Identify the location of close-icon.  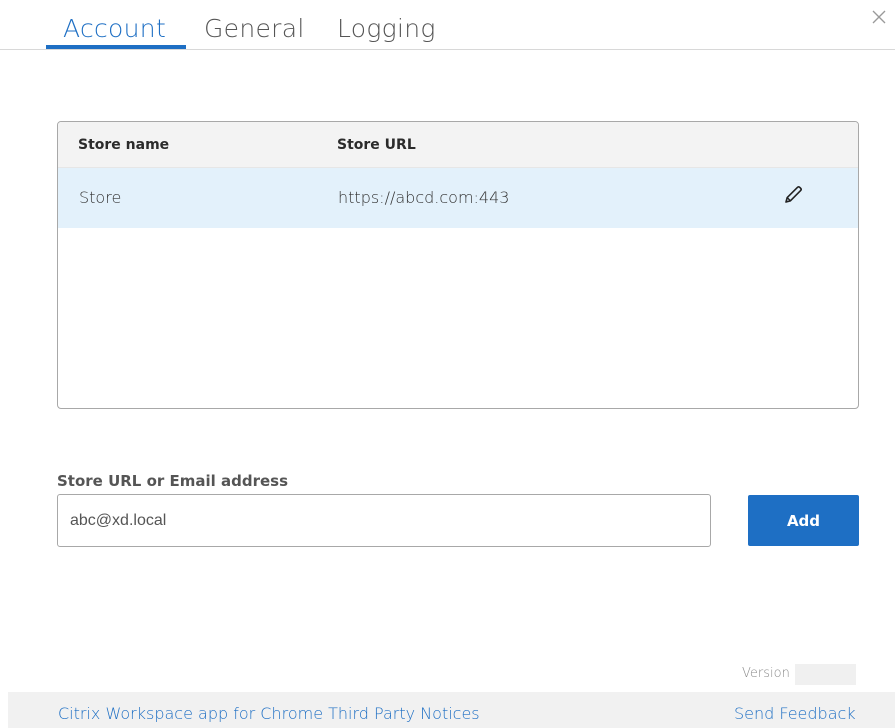
(879, 17).